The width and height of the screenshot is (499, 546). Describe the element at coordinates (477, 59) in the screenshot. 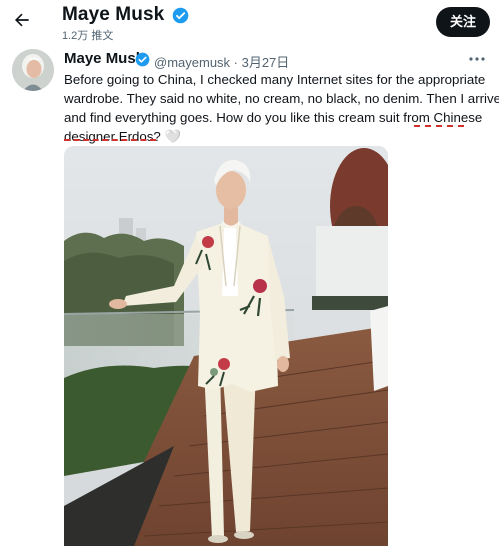

I see `more-horizontal-icon` at that location.